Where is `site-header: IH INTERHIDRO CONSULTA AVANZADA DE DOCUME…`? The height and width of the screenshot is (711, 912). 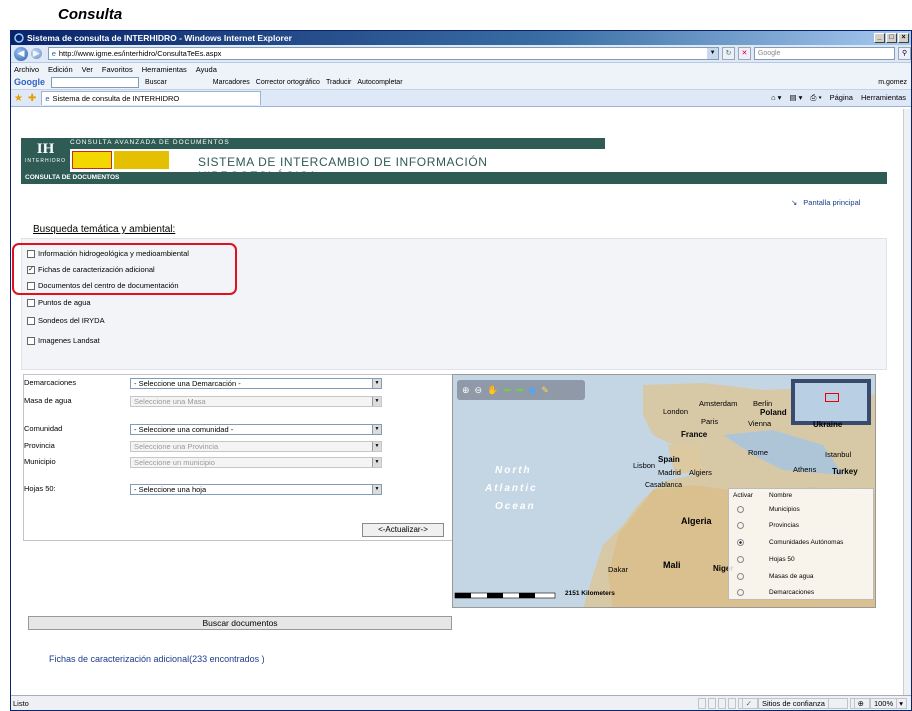
site-header: IH INTERHIDRO CONSULTA AVANZADA DE DOCUME… is located at coordinates (313, 160).